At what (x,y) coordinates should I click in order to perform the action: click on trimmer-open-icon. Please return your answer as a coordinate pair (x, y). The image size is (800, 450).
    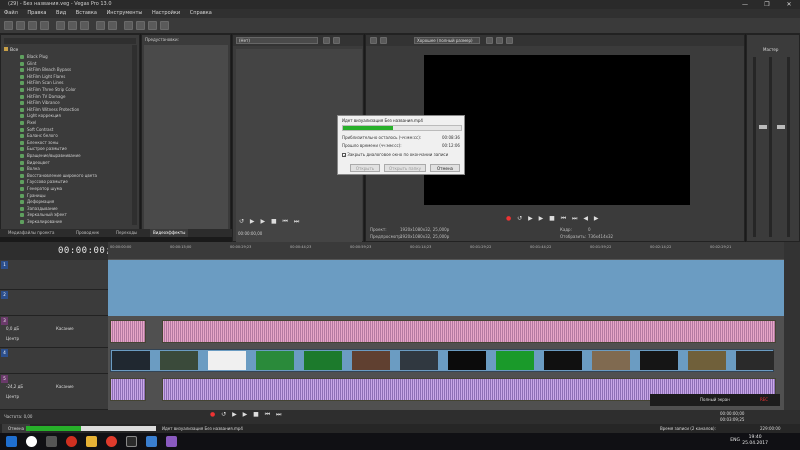
    Looking at the image, I should click on (326, 40).